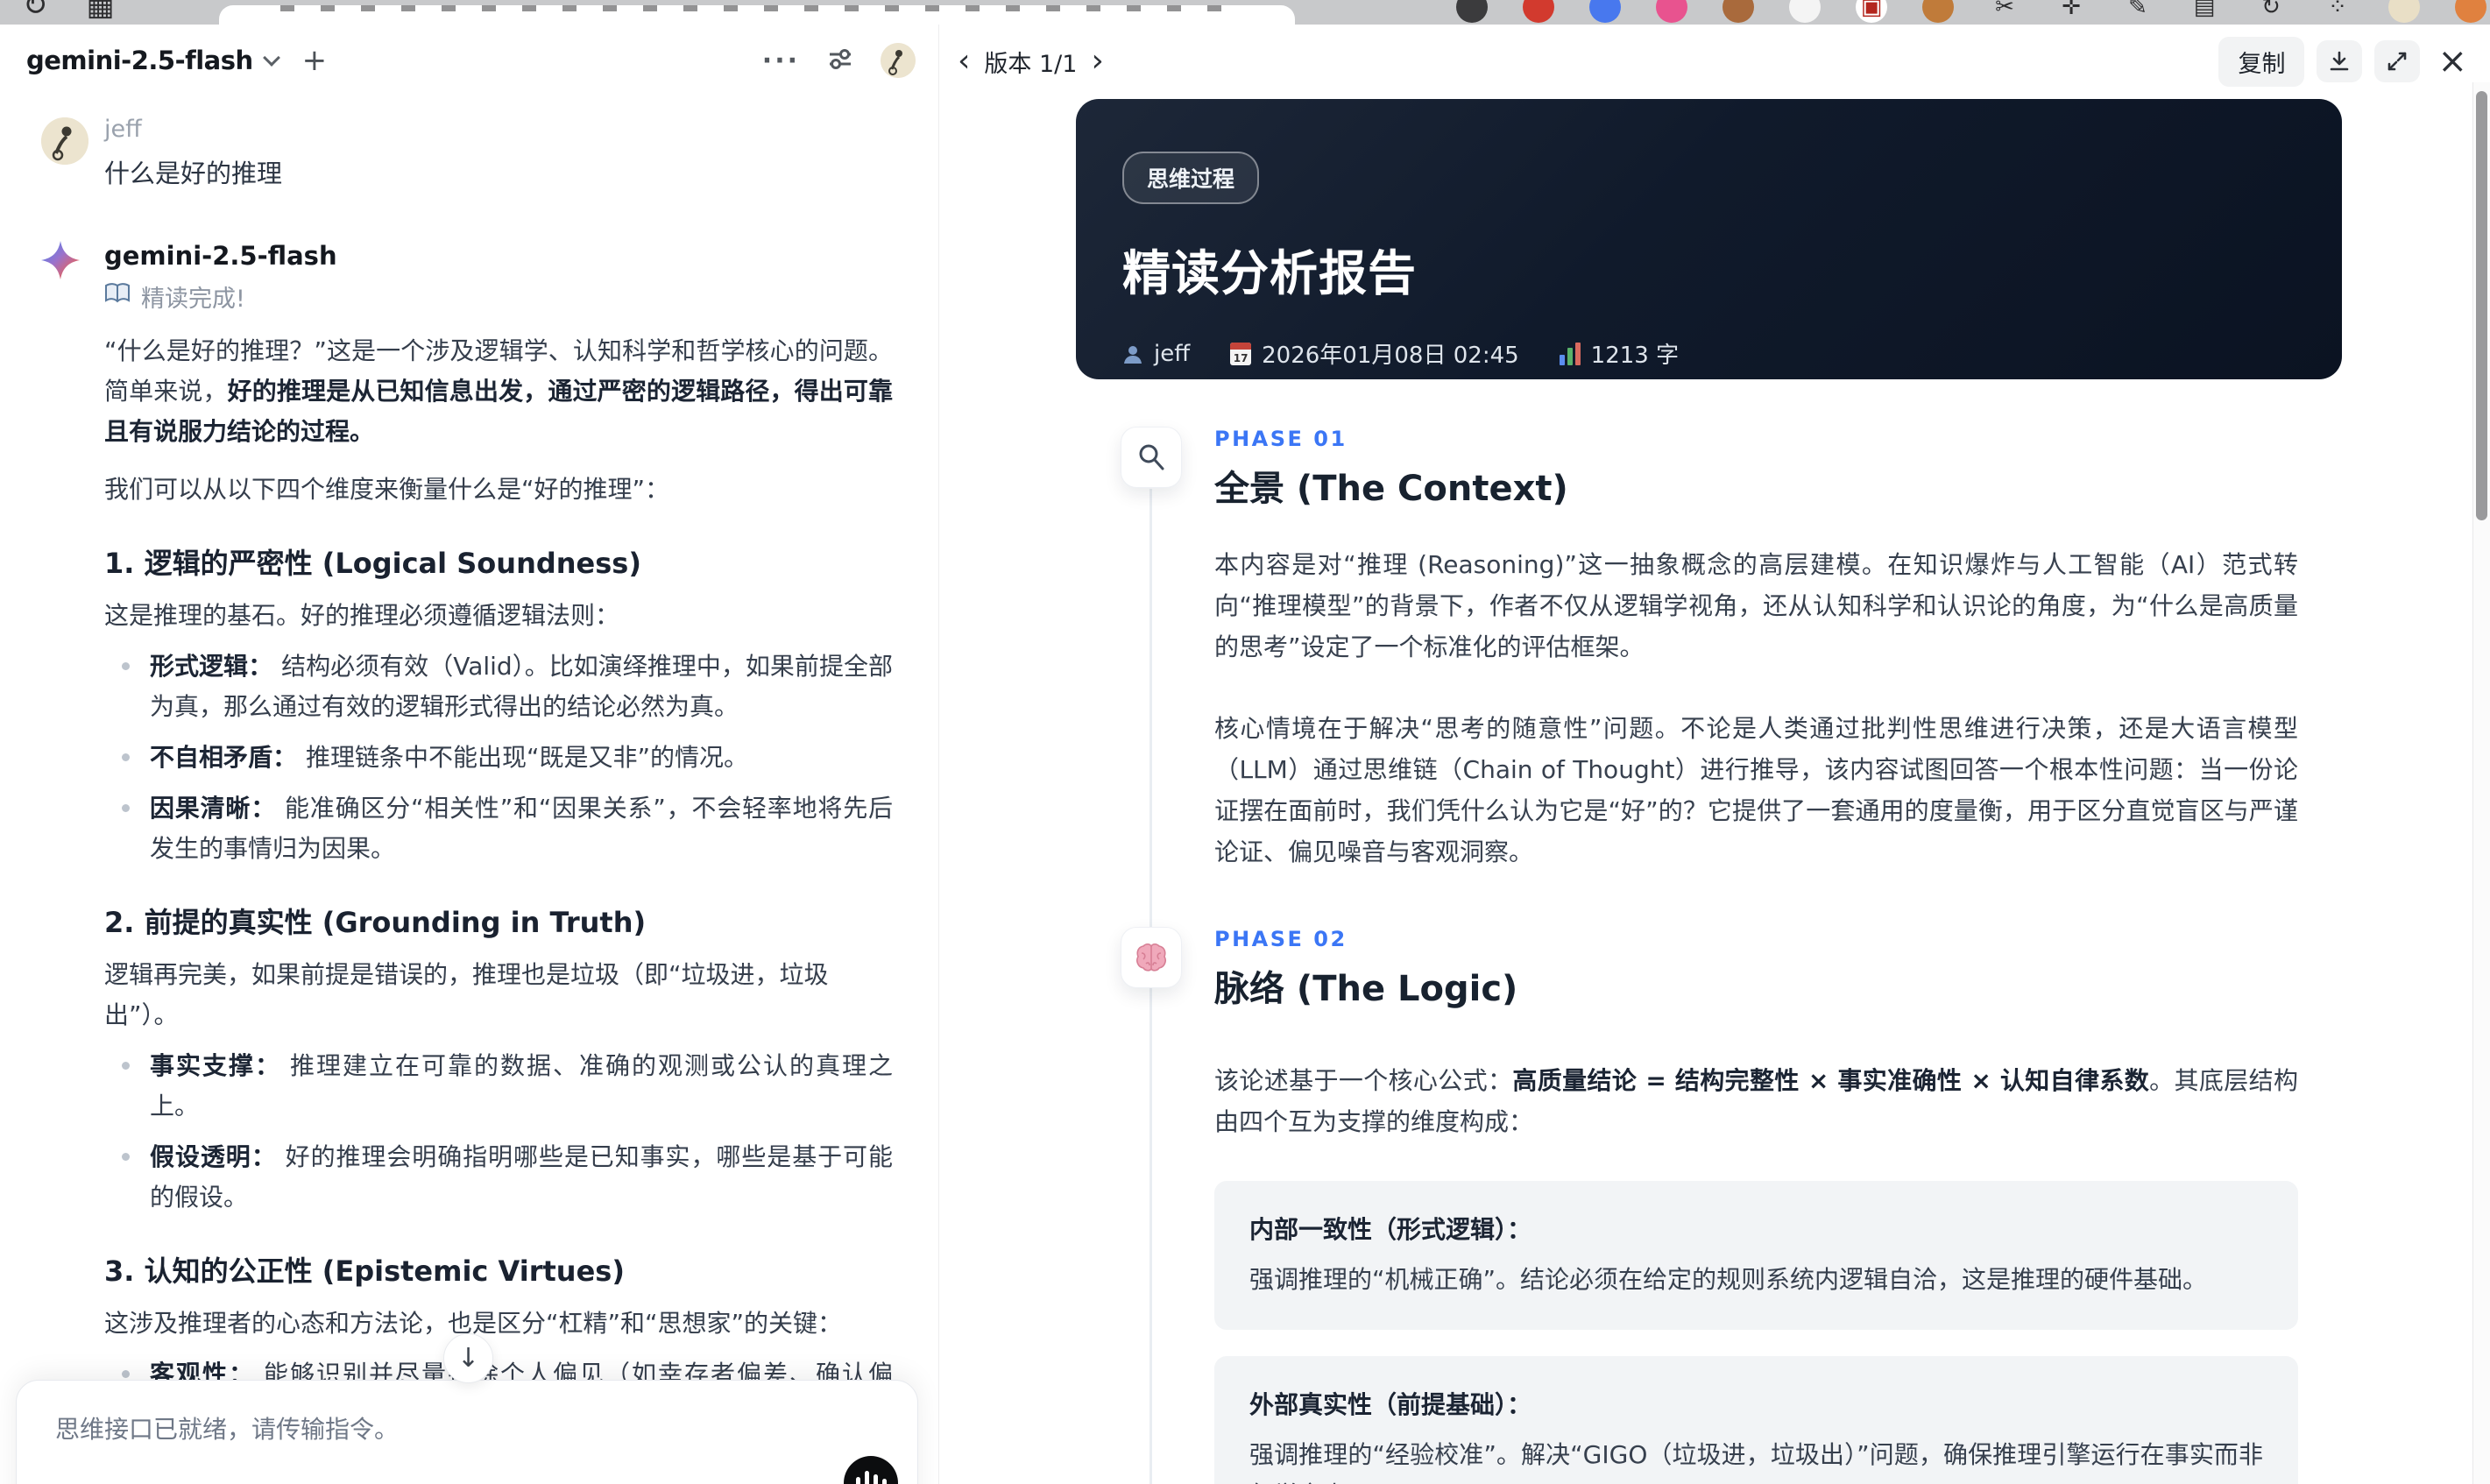  What do you see at coordinates (493, 296) in the screenshot?
I see `assistant-status: 精读完成!` at bounding box center [493, 296].